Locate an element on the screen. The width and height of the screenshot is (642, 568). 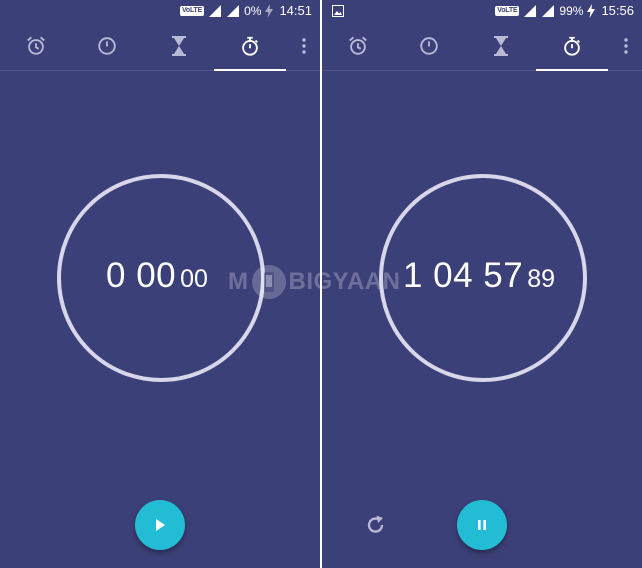
status-time: 15:56 is located at coordinates (617, 10).